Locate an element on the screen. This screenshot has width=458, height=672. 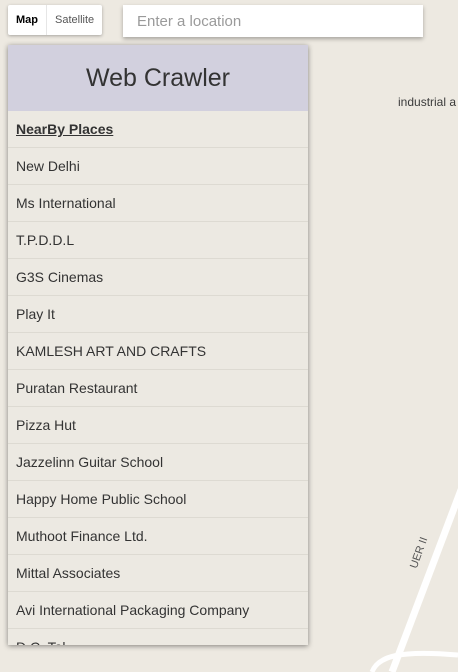
place-item: Play It is located at coordinates (158, 314).